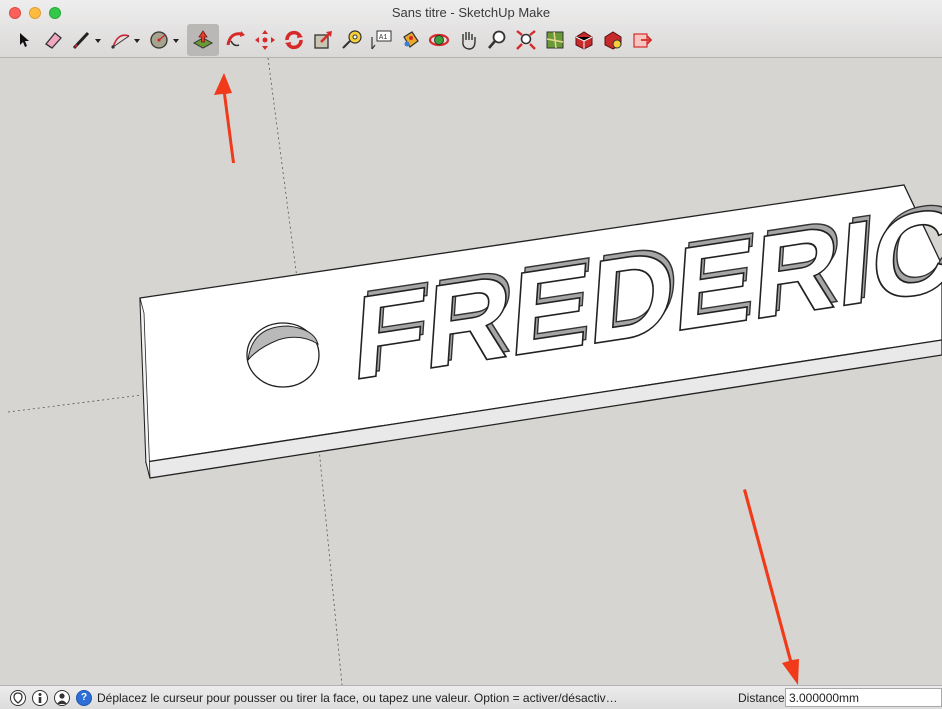 This screenshot has width=942, height=709. What do you see at coordinates (471, 12) in the screenshot?
I see `window-title: Sans titre - SketchUp Make` at bounding box center [471, 12].